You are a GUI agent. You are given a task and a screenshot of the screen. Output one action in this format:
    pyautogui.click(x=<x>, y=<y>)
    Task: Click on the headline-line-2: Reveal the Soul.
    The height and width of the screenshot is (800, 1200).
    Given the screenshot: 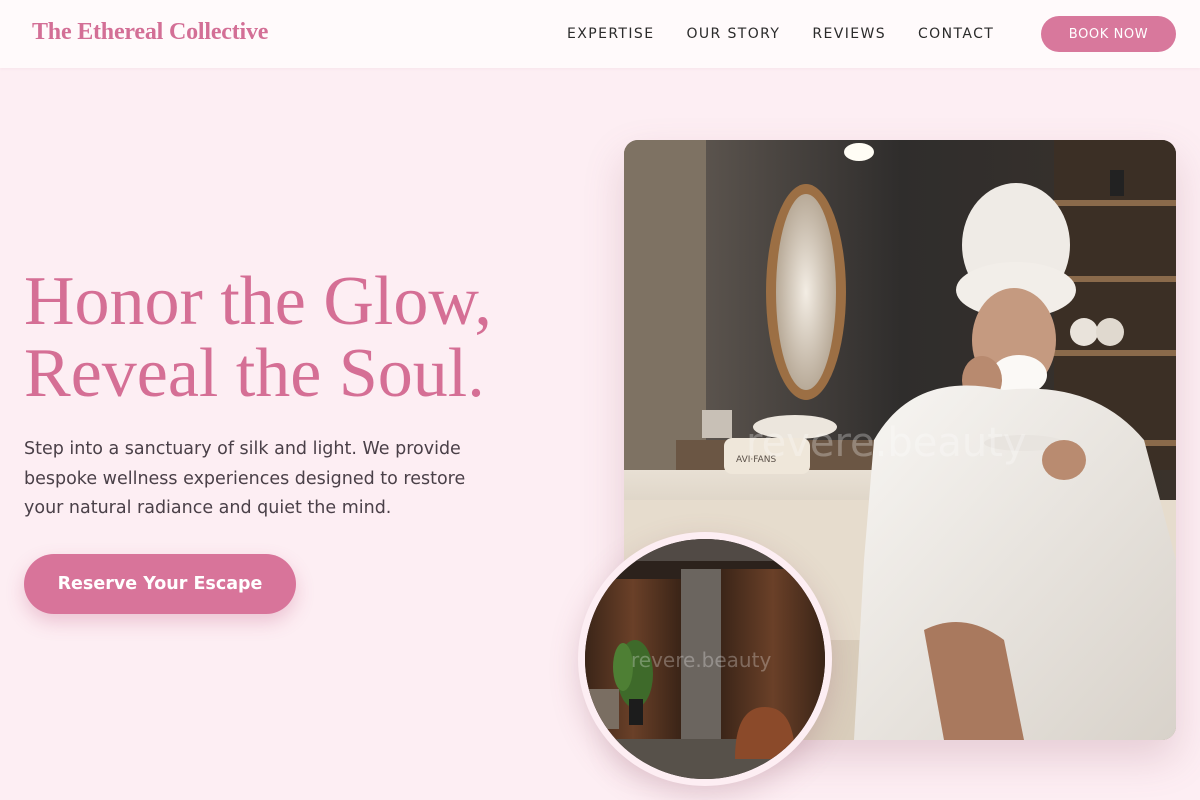 What is the action you would take?
    pyautogui.click(x=254, y=373)
    